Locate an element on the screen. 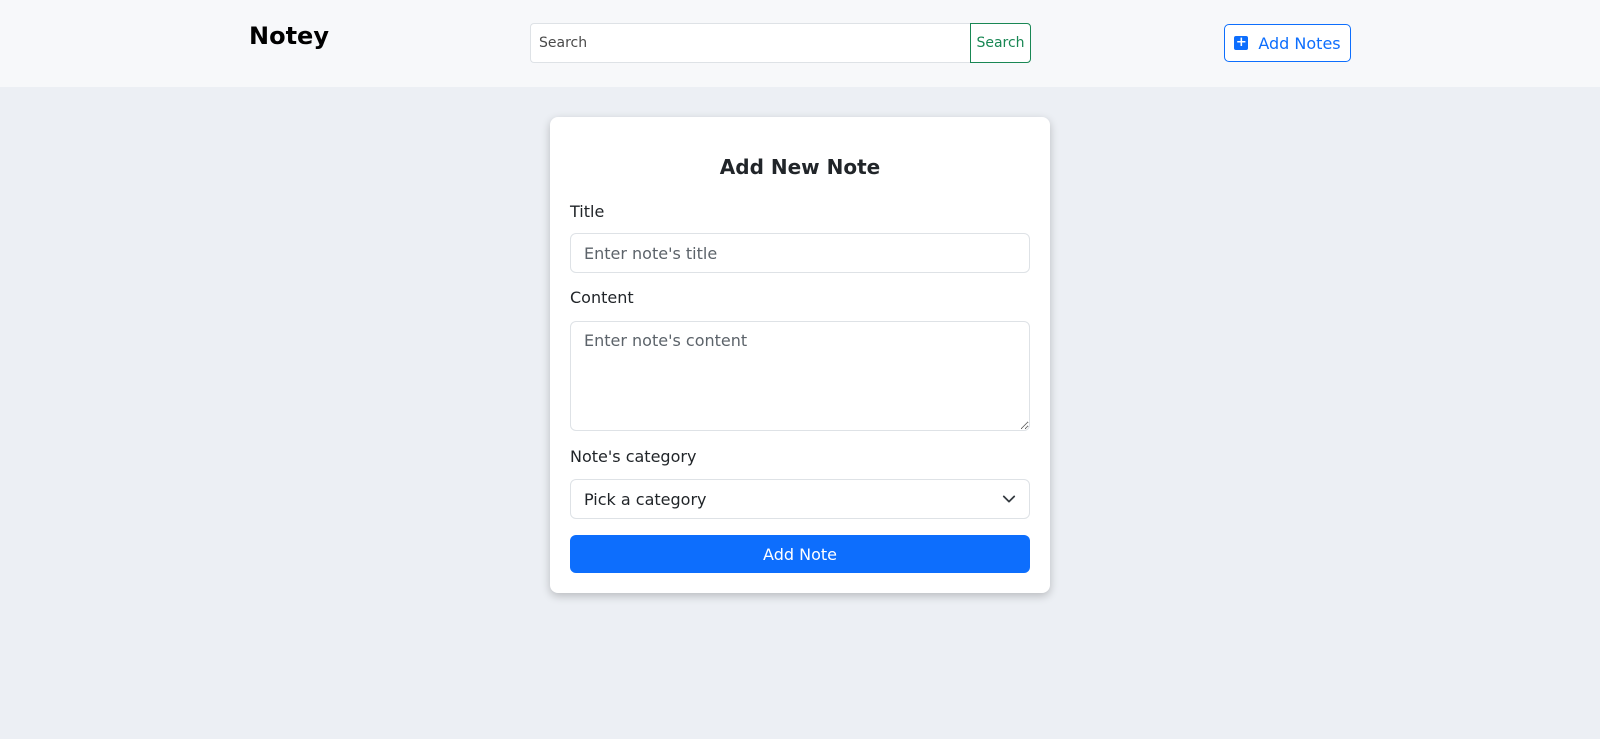 Image resolution: width=1600 pixels, height=739 pixels. title-label: Title is located at coordinates (587, 211).